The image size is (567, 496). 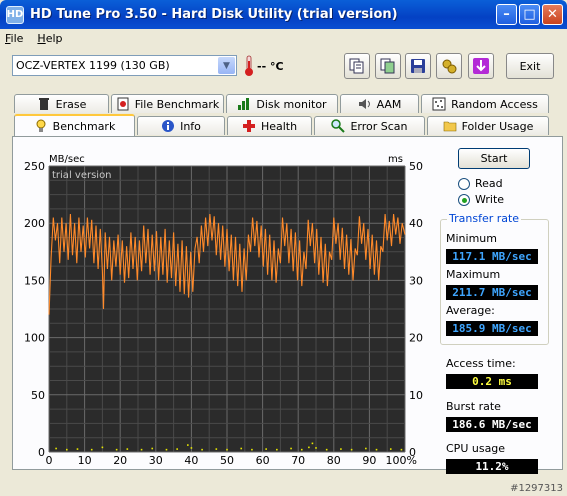 What do you see at coordinates (67, 159) in the screenshot?
I see `y-left-unit-label: MB/sec` at bounding box center [67, 159].